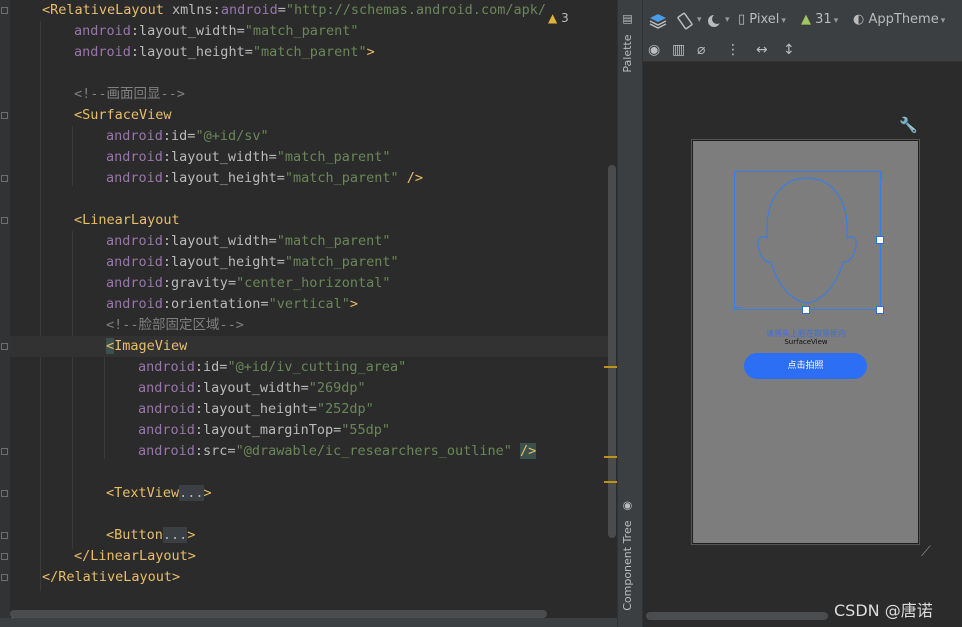 This screenshot has width=962, height=627. I want to click on capture-button: 点击拍照, so click(805, 366).